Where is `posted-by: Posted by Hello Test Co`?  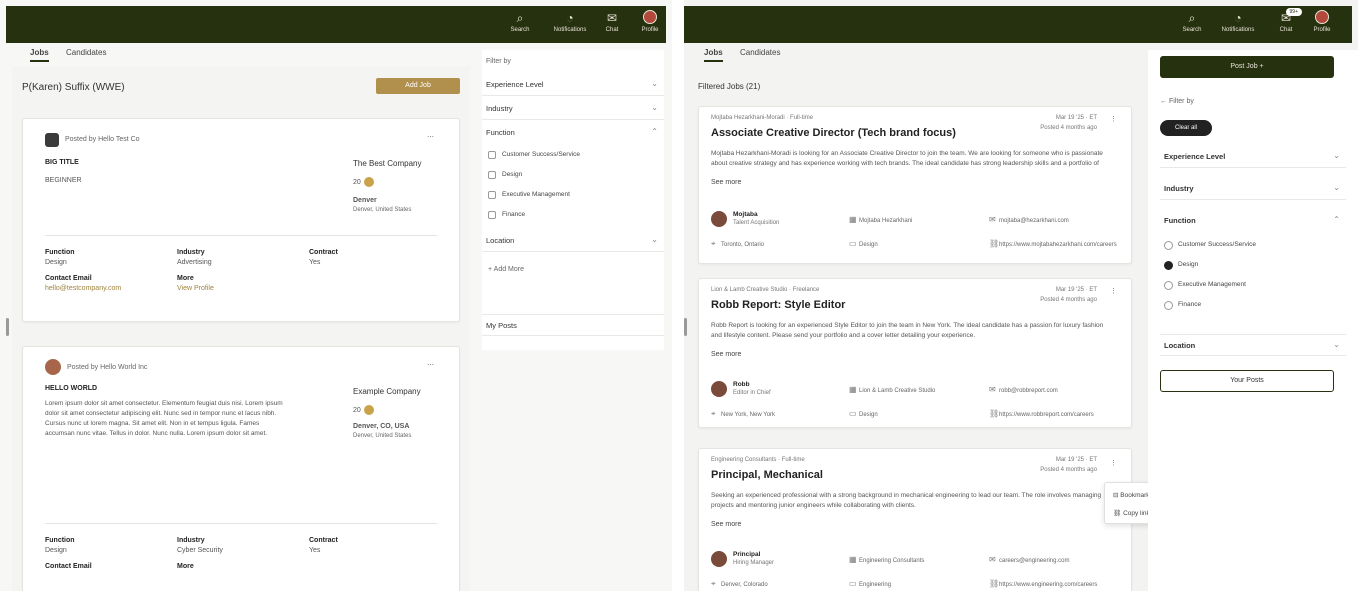
posted-by: Posted by Hello Test Co is located at coordinates (102, 139).